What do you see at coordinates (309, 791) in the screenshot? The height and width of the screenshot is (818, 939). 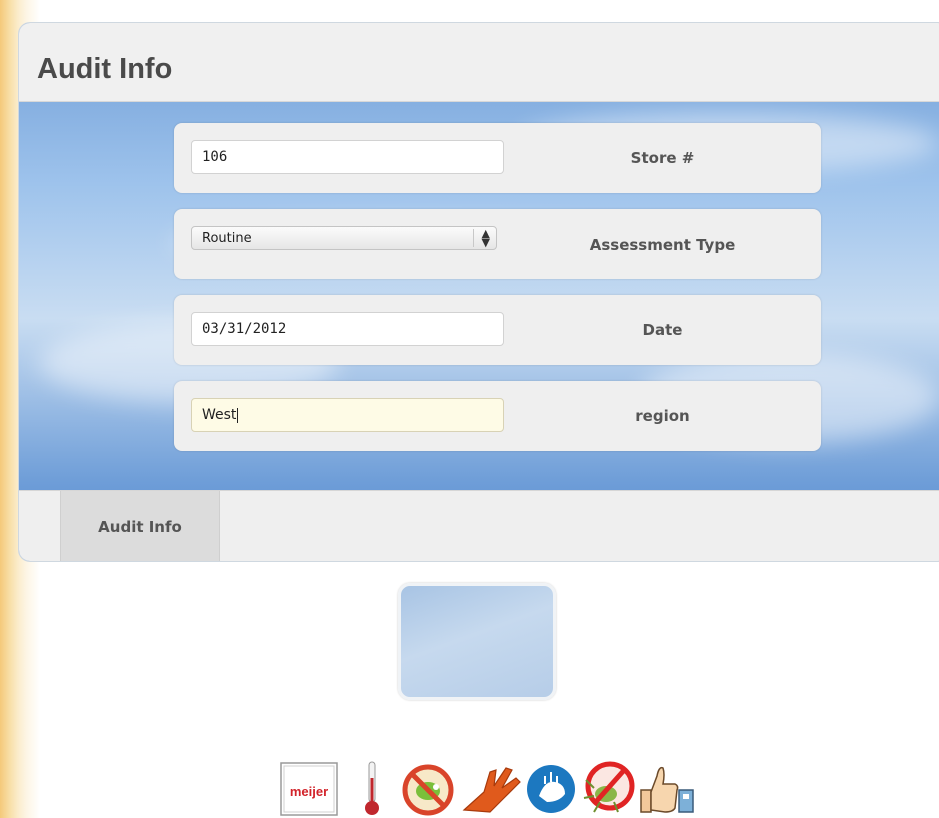 I see `meijer-logo-text: meijer` at bounding box center [309, 791].